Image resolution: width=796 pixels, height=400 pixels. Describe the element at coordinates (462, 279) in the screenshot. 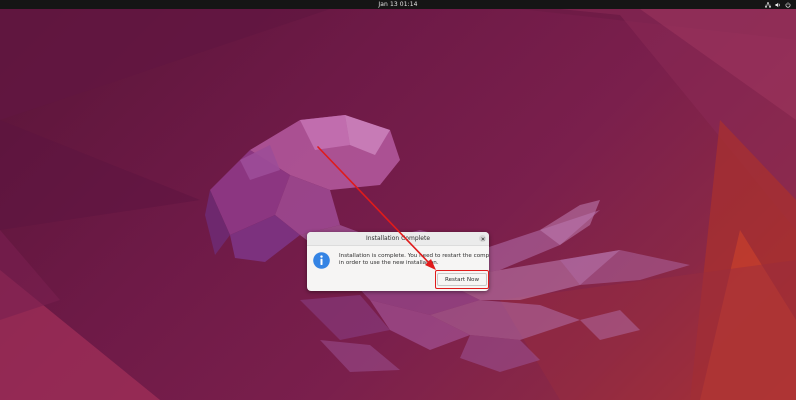

I see `restart-now-button: Restart Now` at that location.